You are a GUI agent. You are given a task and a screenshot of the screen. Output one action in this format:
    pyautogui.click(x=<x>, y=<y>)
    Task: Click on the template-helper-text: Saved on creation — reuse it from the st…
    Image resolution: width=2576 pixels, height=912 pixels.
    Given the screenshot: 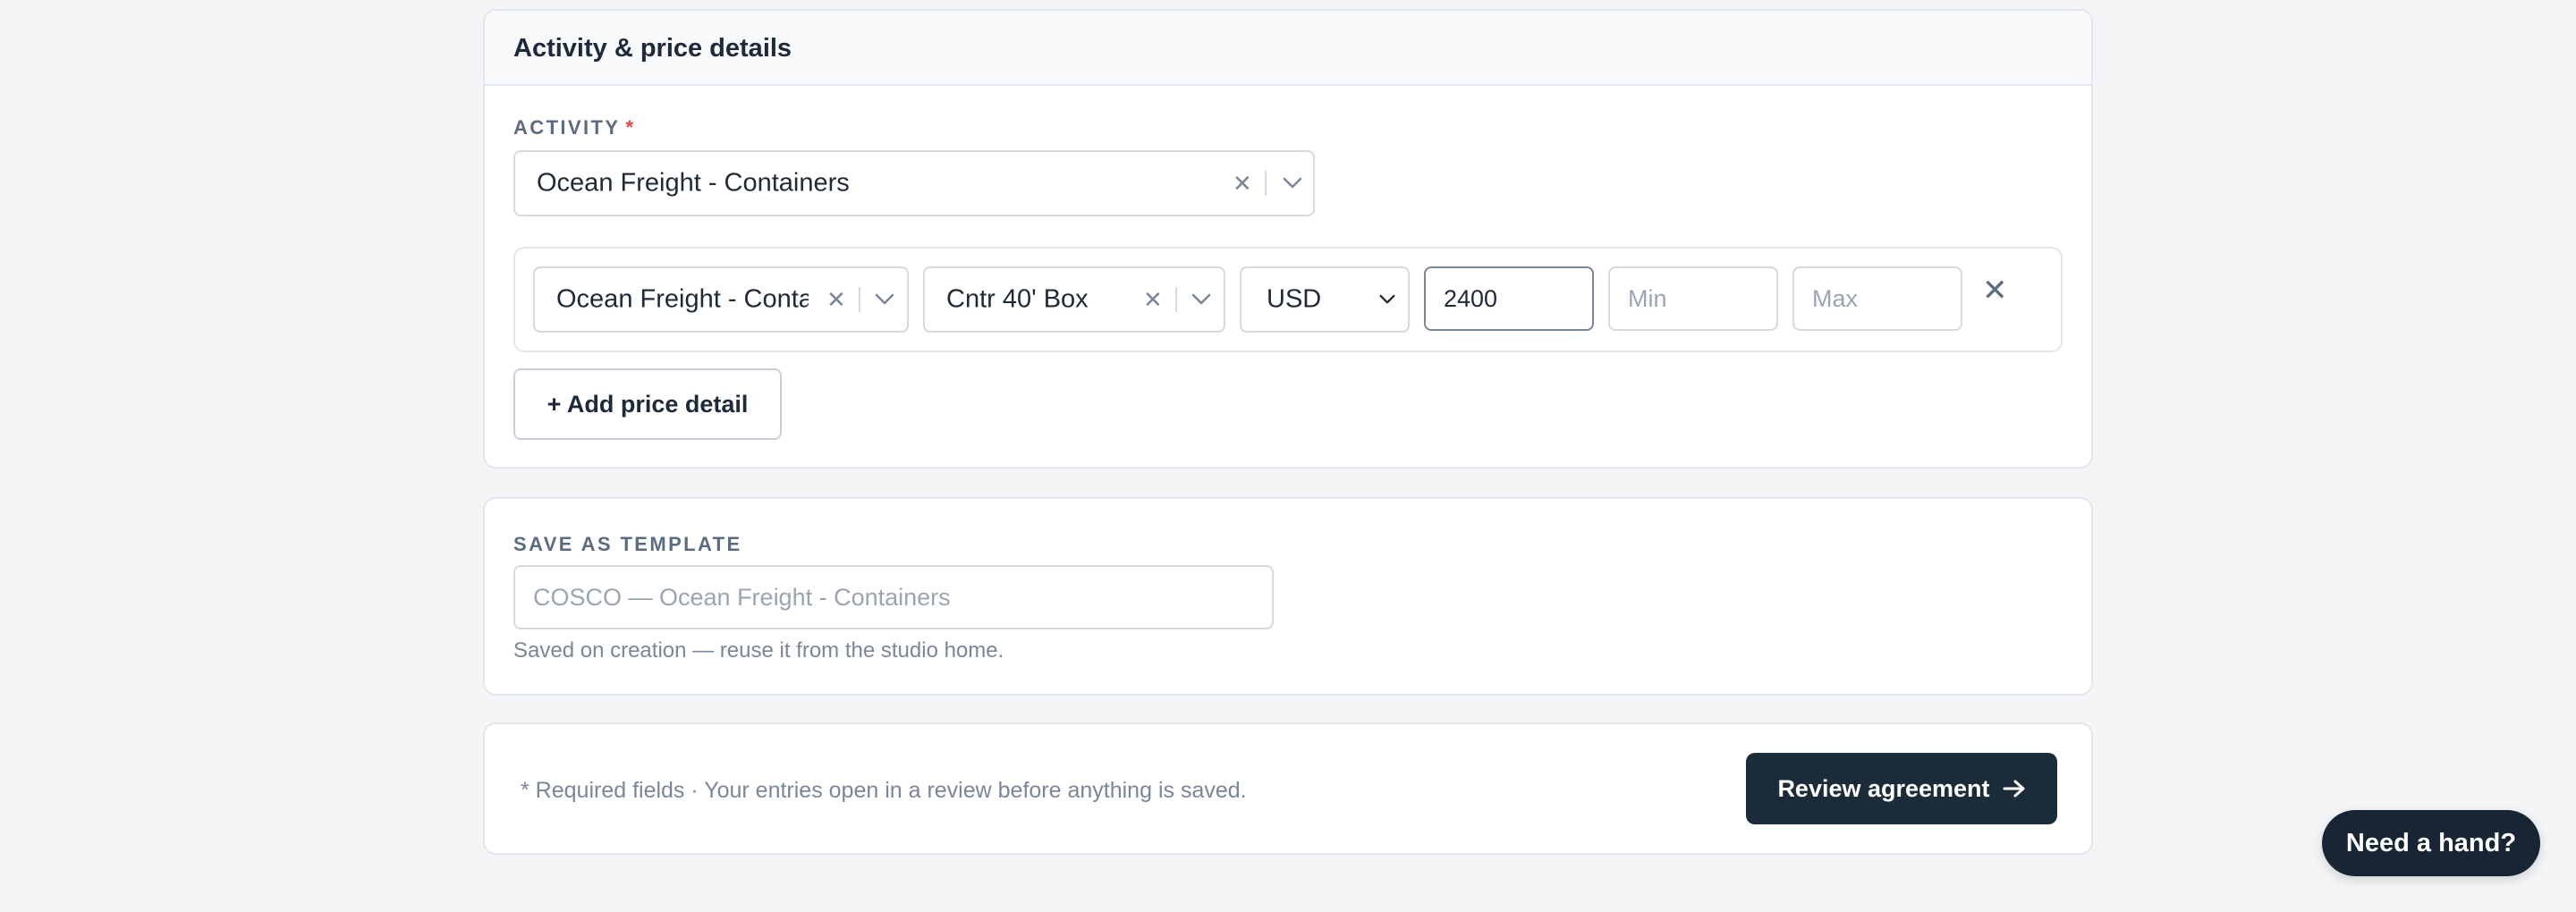 What is the action you would take?
    pyautogui.click(x=758, y=650)
    